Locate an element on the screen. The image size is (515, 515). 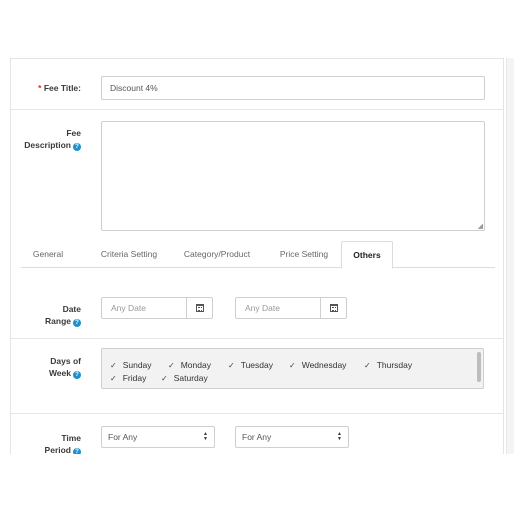
date-end-calendar-button is located at coordinates (334, 308).